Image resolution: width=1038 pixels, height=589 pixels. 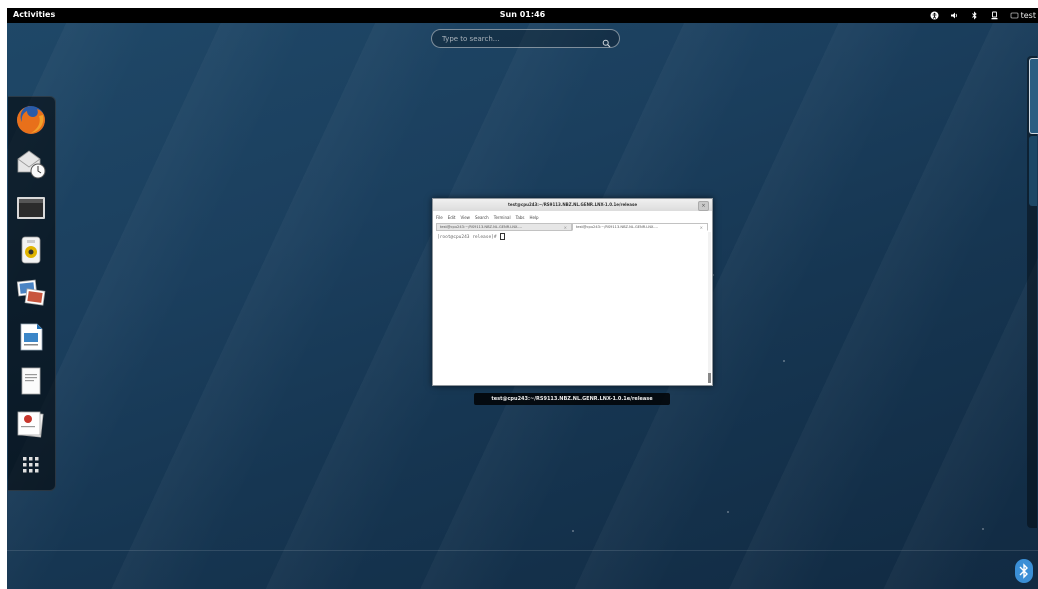 I want to click on dash, so click(x=32, y=293).